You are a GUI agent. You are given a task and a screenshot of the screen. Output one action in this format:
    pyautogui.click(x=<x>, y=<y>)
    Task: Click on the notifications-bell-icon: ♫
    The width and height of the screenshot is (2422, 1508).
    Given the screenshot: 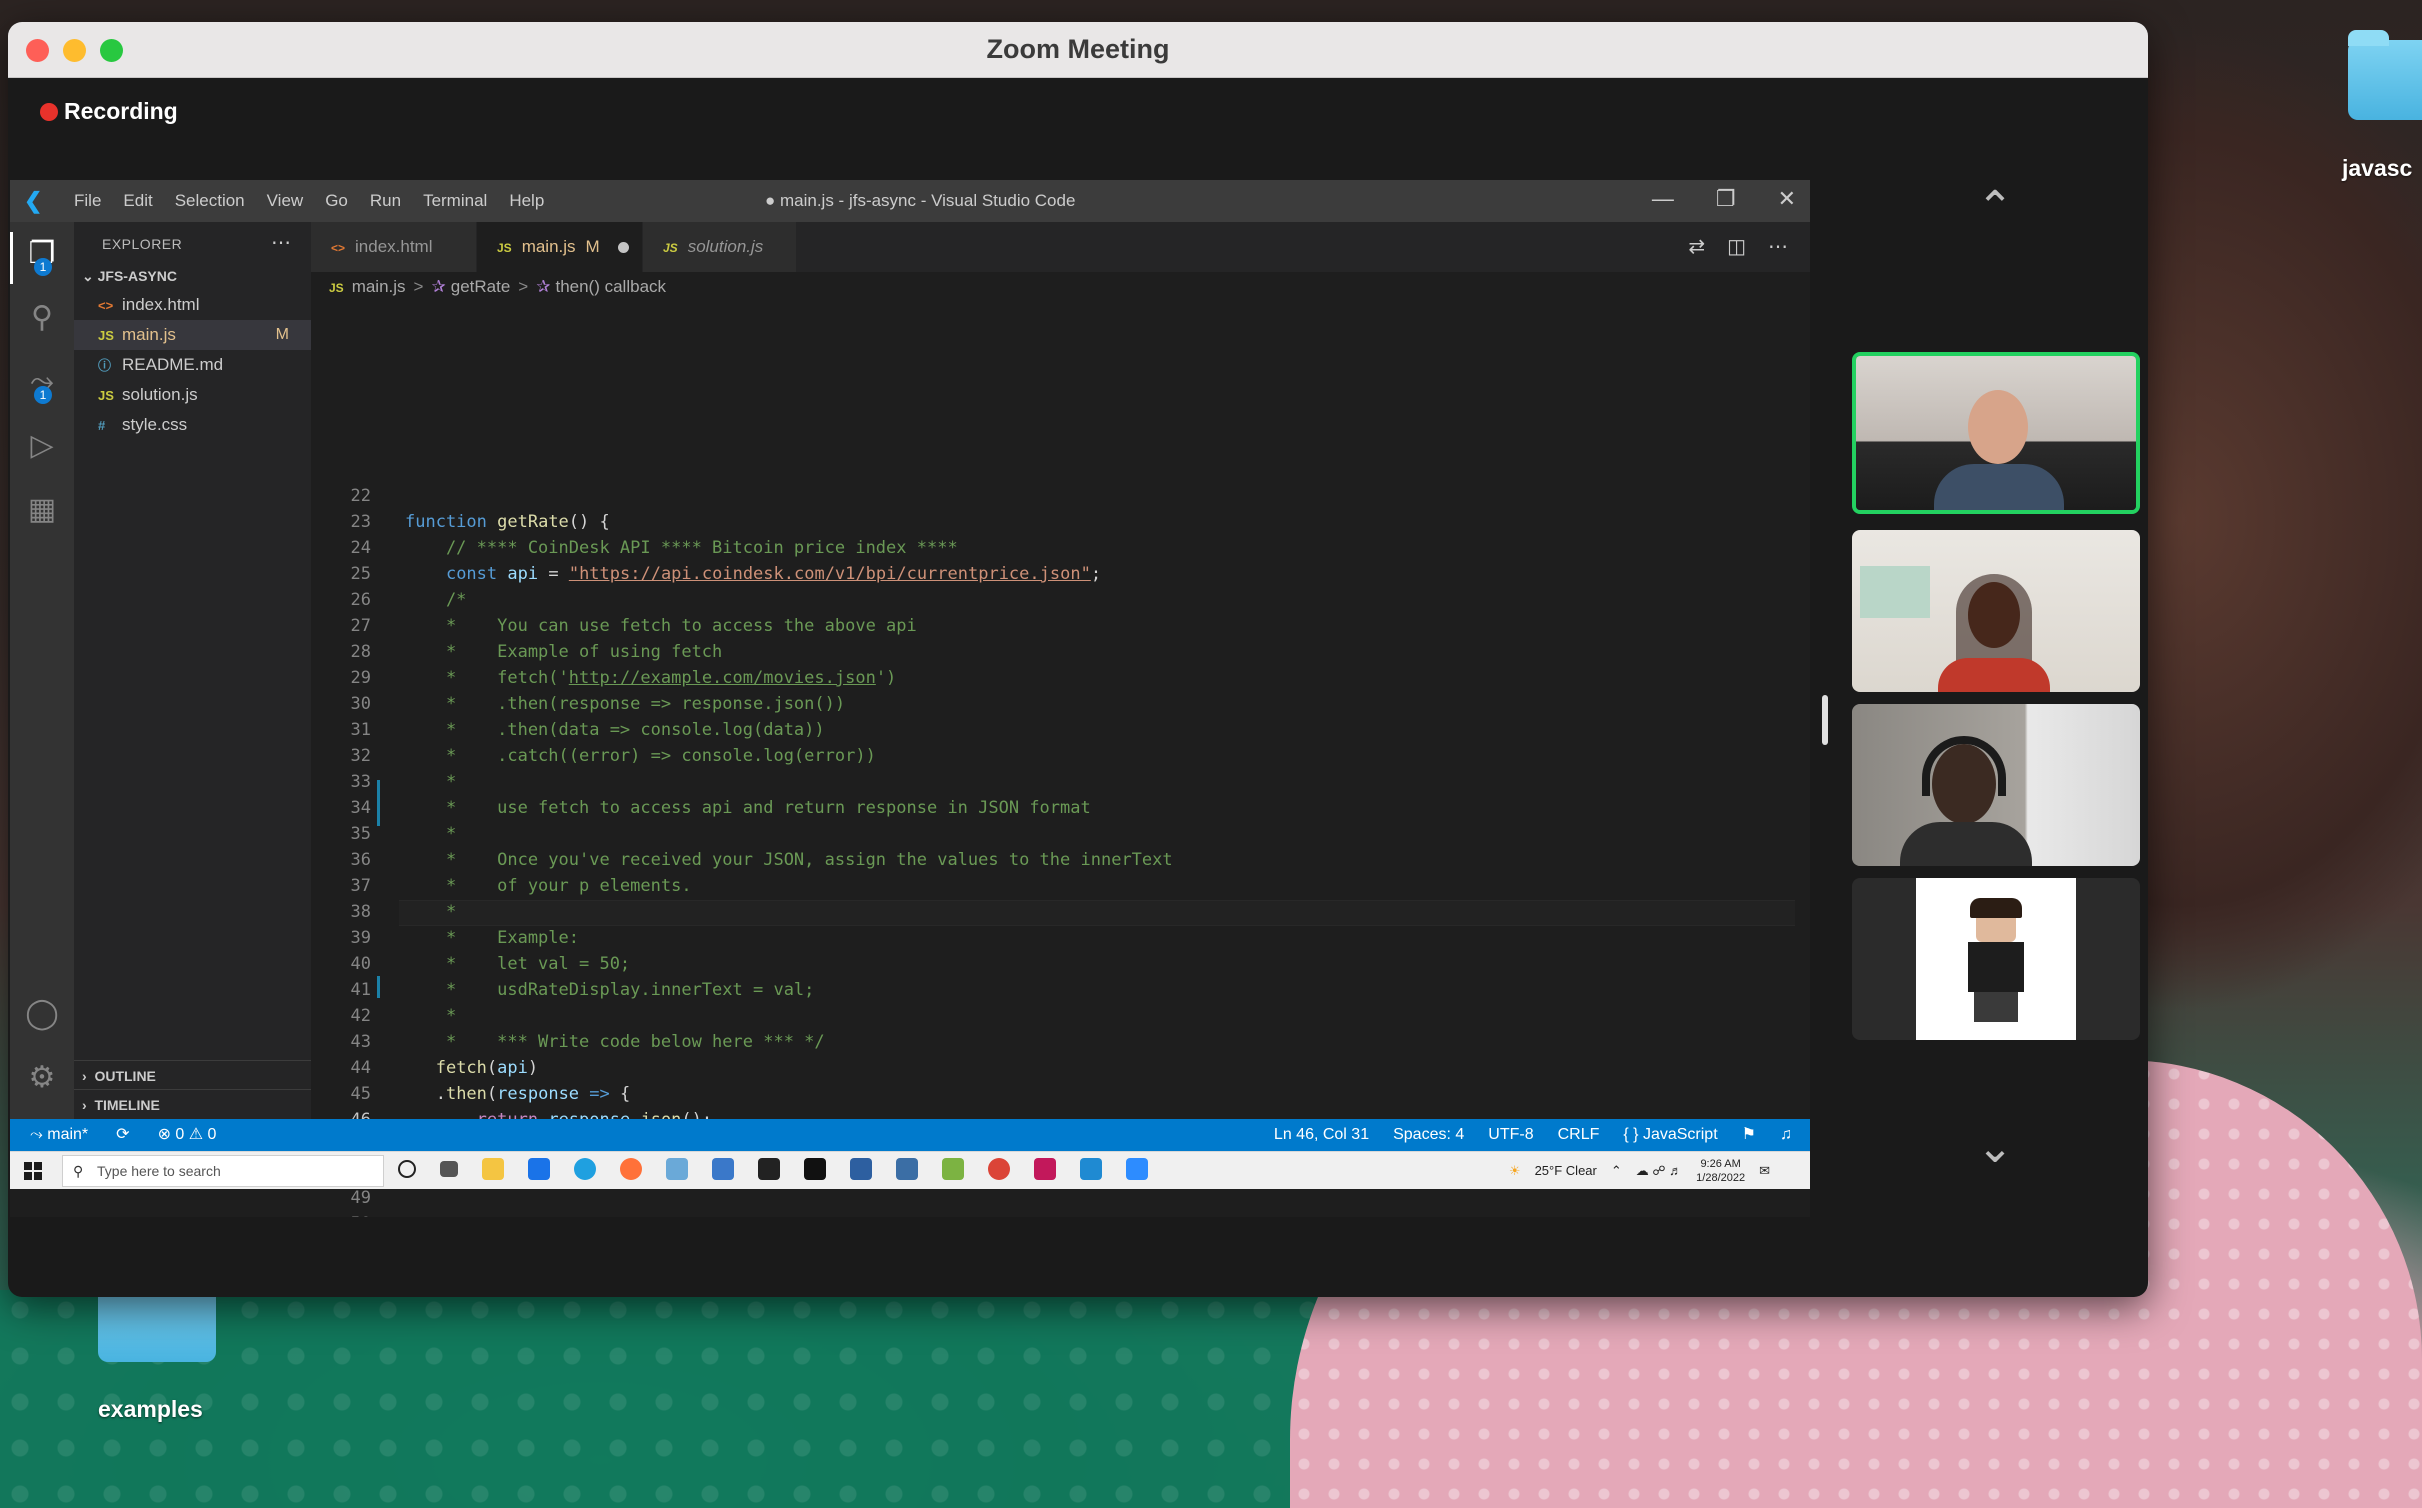 What is the action you would take?
    pyautogui.click(x=1786, y=1135)
    